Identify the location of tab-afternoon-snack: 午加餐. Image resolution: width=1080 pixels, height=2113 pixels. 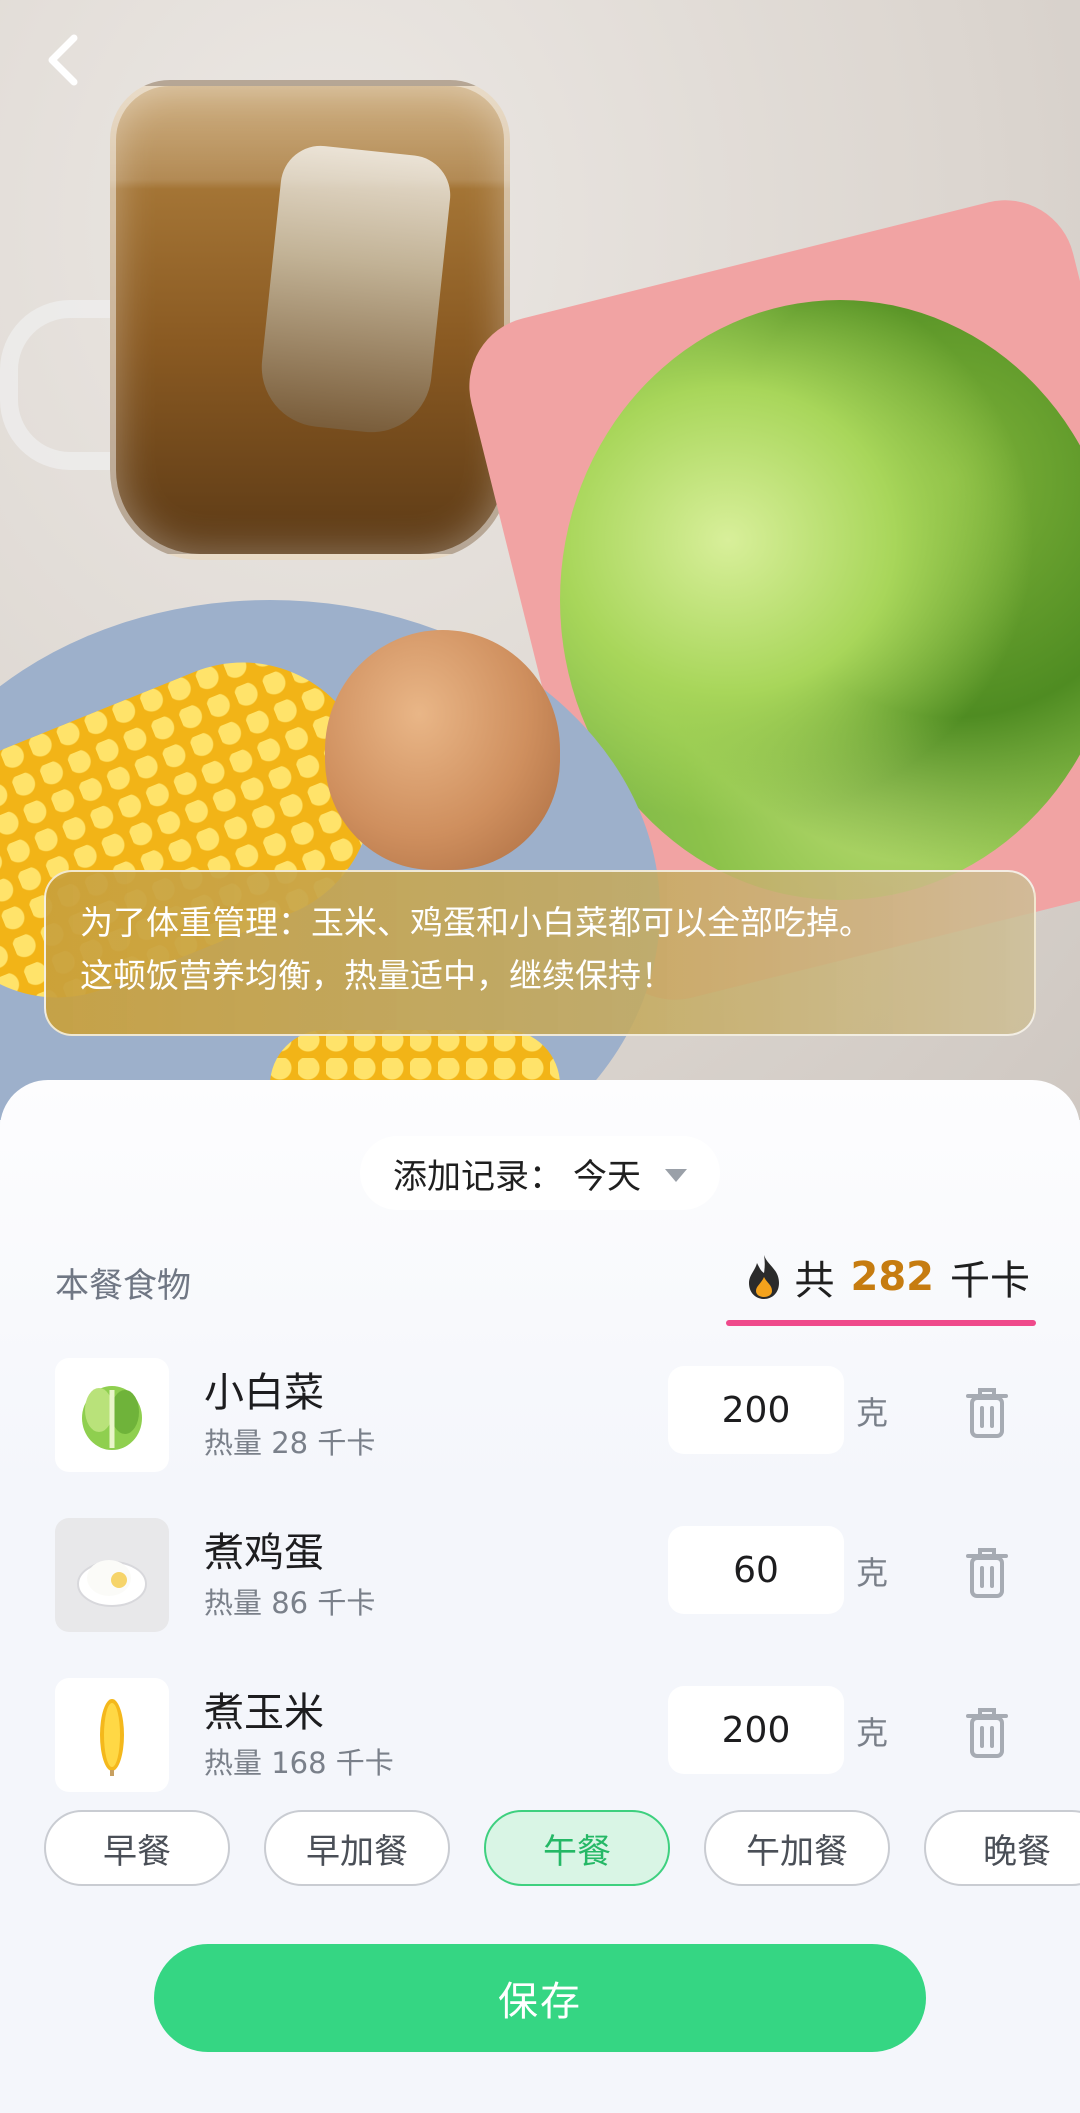
(797, 1848).